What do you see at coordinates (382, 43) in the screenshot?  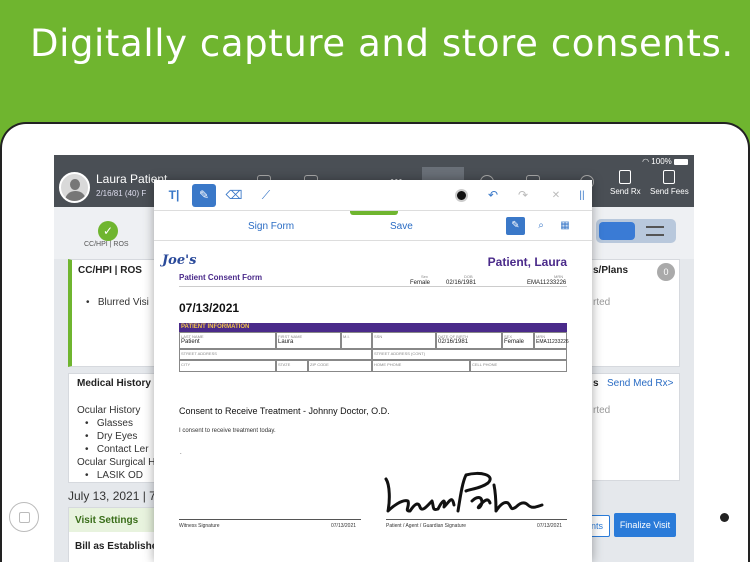 I see `banner-title: Digitally capture and store consents.` at bounding box center [382, 43].